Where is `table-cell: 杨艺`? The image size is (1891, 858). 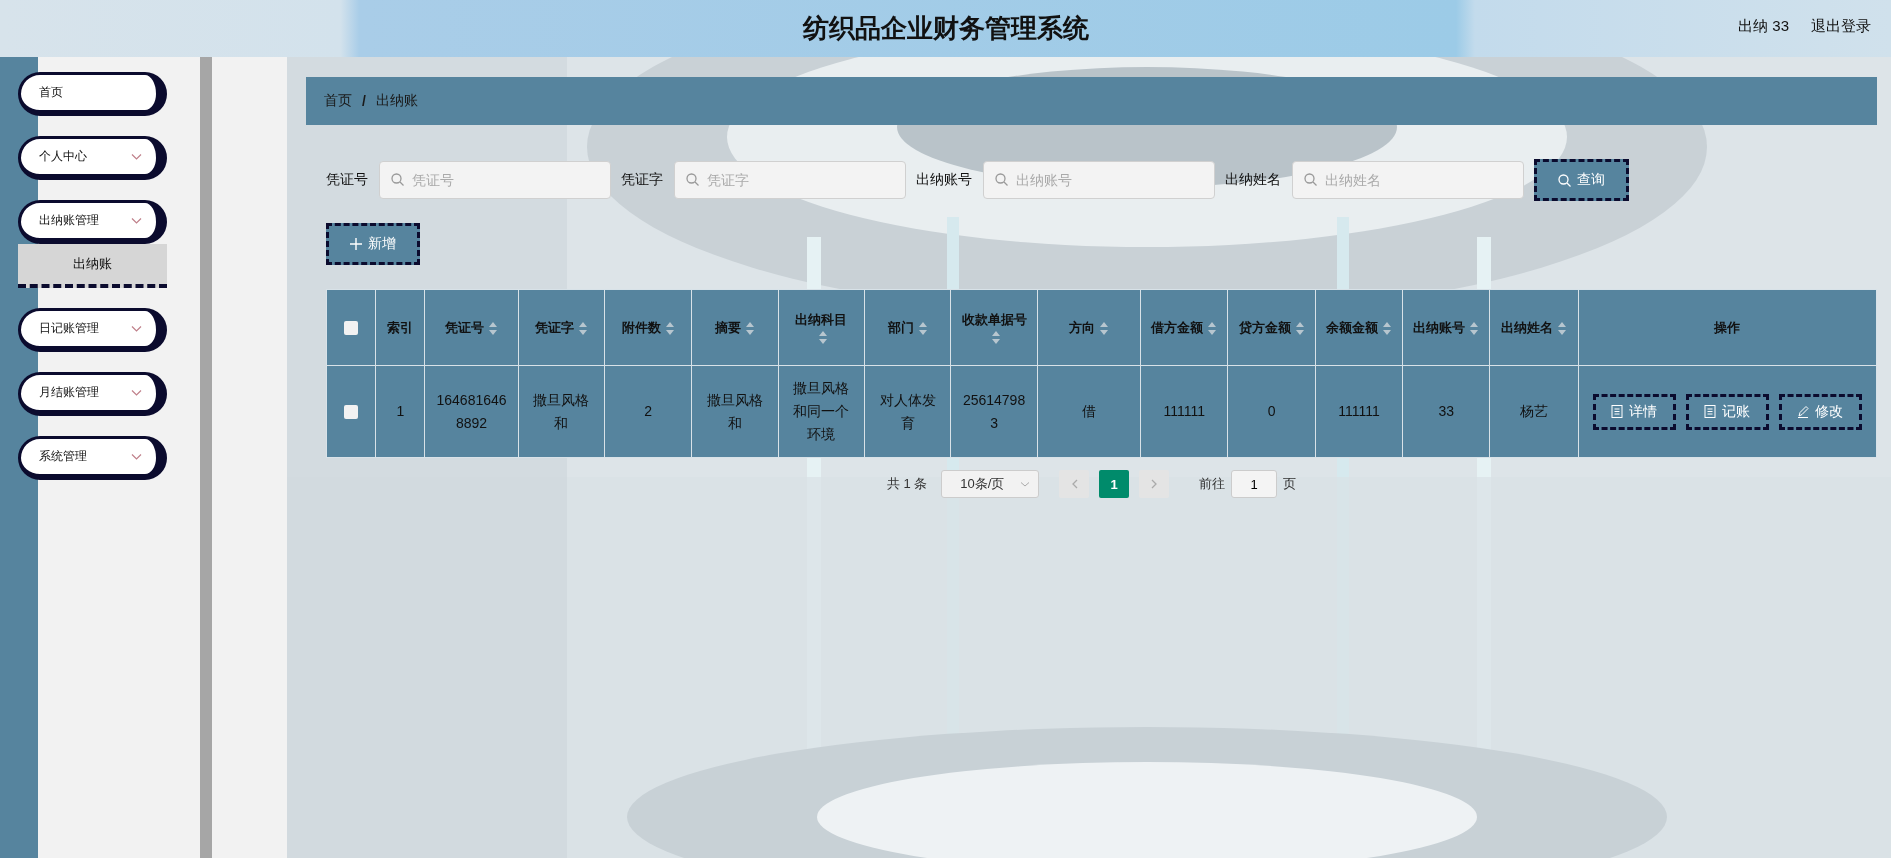
table-cell: 杨艺 is located at coordinates (1534, 411).